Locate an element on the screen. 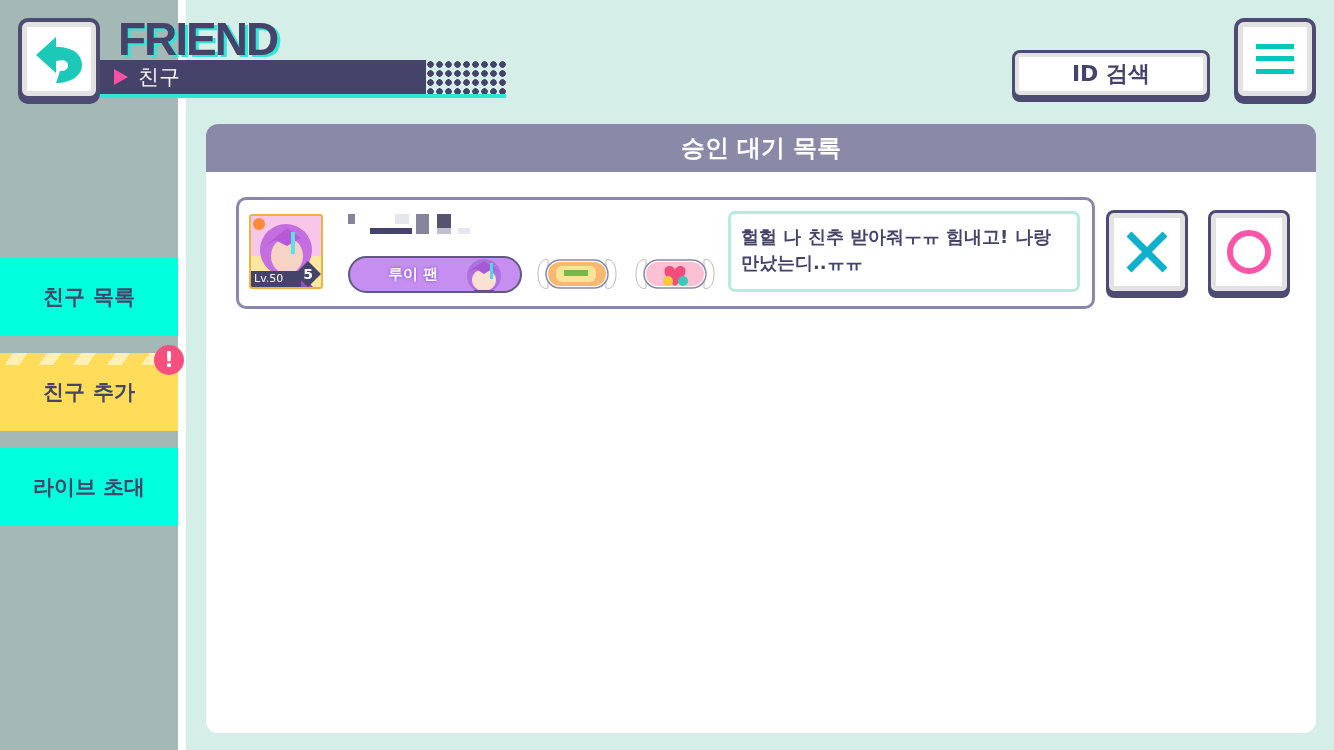 The width and height of the screenshot is (1334, 750). sidebar-tab: 라이브 초대 is located at coordinates (89, 487).